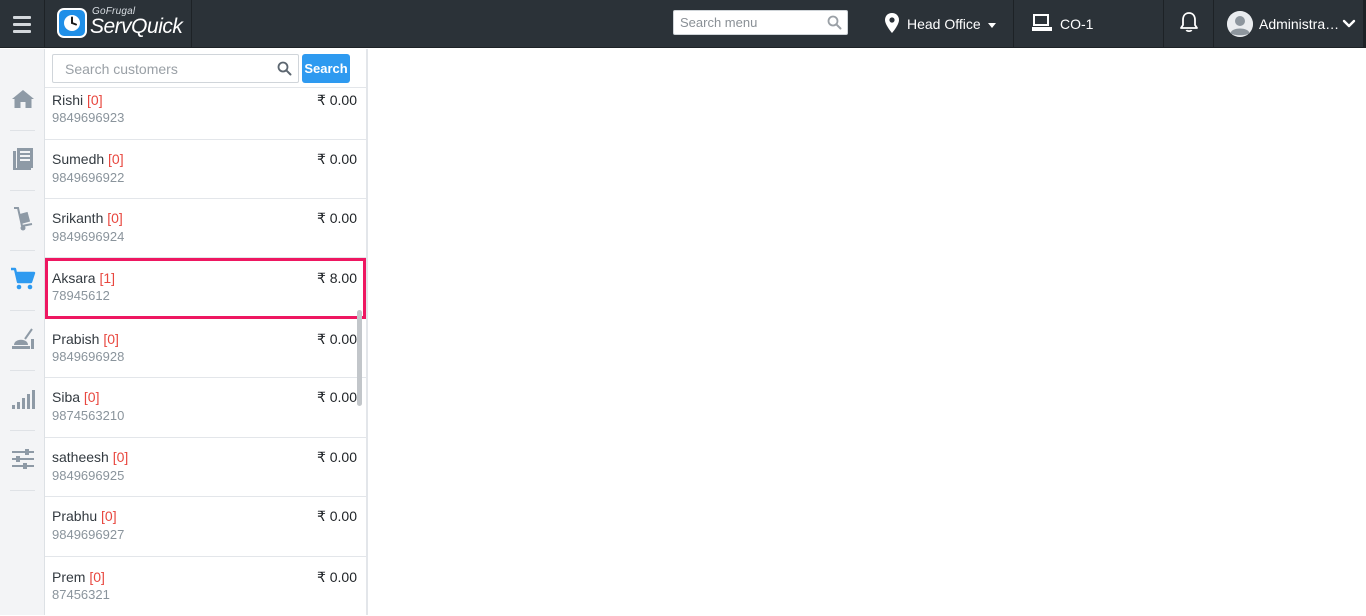 Image resolution: width=1366 pixels, height=616 pixels. I want to click on avatar, so click(1240, 24).